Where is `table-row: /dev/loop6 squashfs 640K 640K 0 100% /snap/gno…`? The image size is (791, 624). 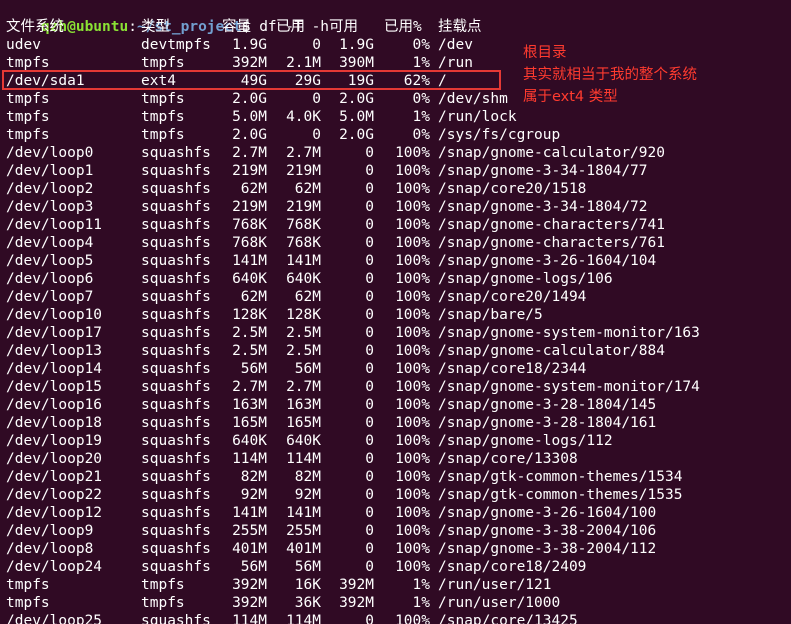 table-row: /dev/loop6 squashfs 640K 640K 0 100% /snap/gno… is located at coordinates (396, 279).